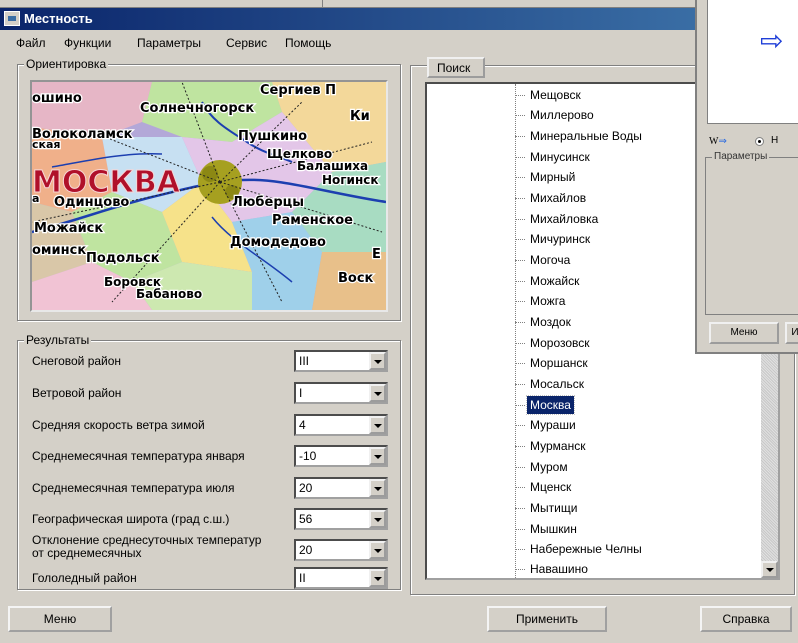  Describe the element at coordinates (551, 384) in the screenshot. I see `list-item: Мосальск` at that location.